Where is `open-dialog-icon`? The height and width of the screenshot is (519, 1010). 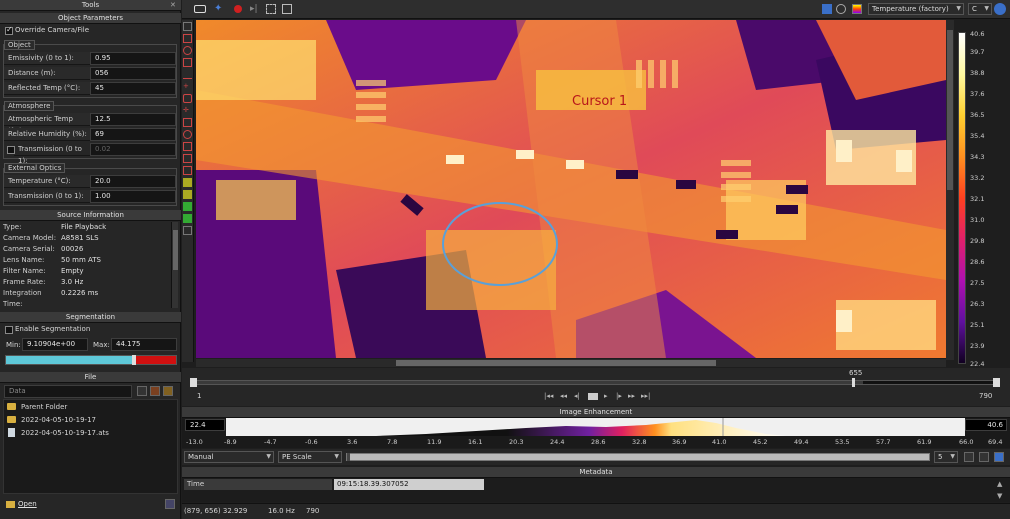 open-dialog-icon is located at coordinates (170, 504).